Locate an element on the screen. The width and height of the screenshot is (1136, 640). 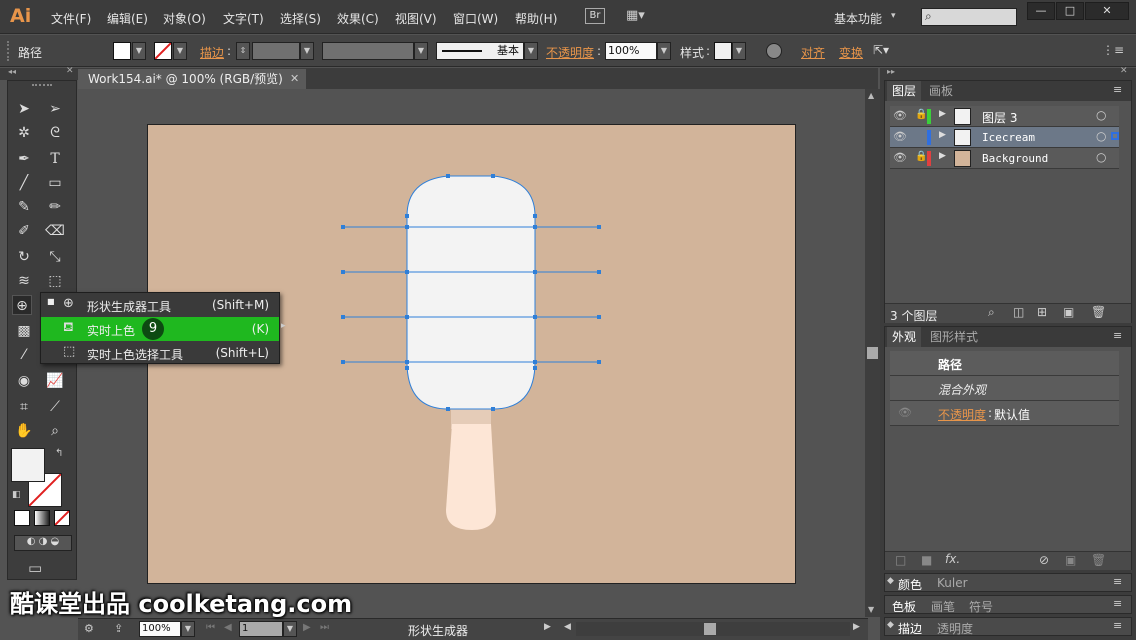
scroll-left-icon: ◀ is located at coordinates (567, 627).